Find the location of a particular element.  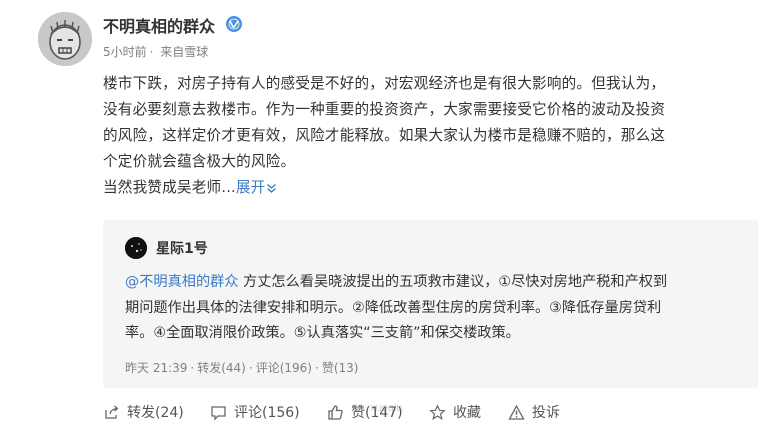

expand-label: 展开 is located at coordinates (250, 187).